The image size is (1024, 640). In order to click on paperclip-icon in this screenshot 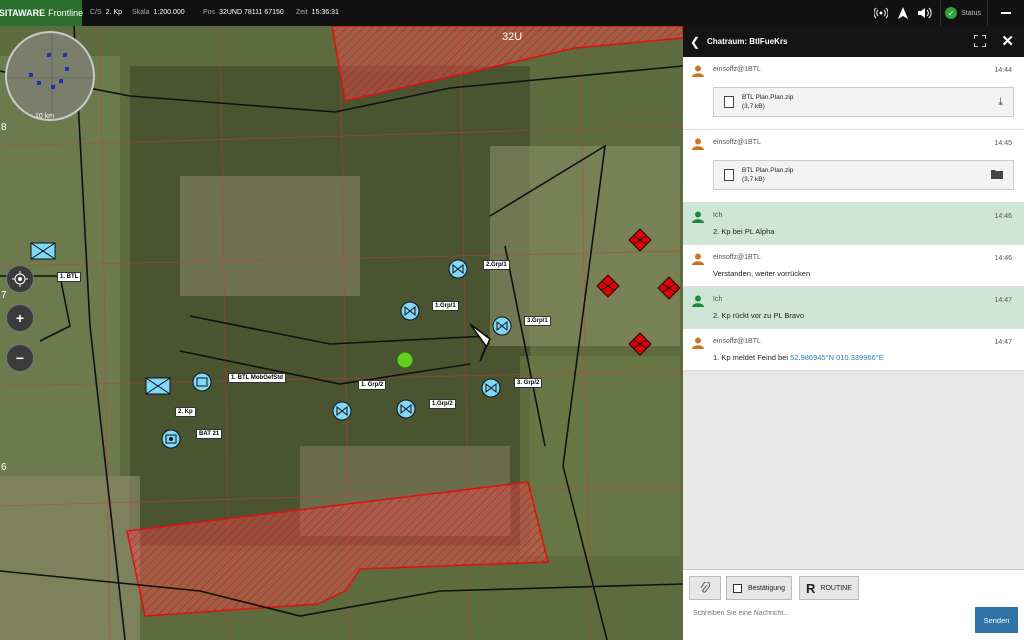, I will do `click(705, 587)`.